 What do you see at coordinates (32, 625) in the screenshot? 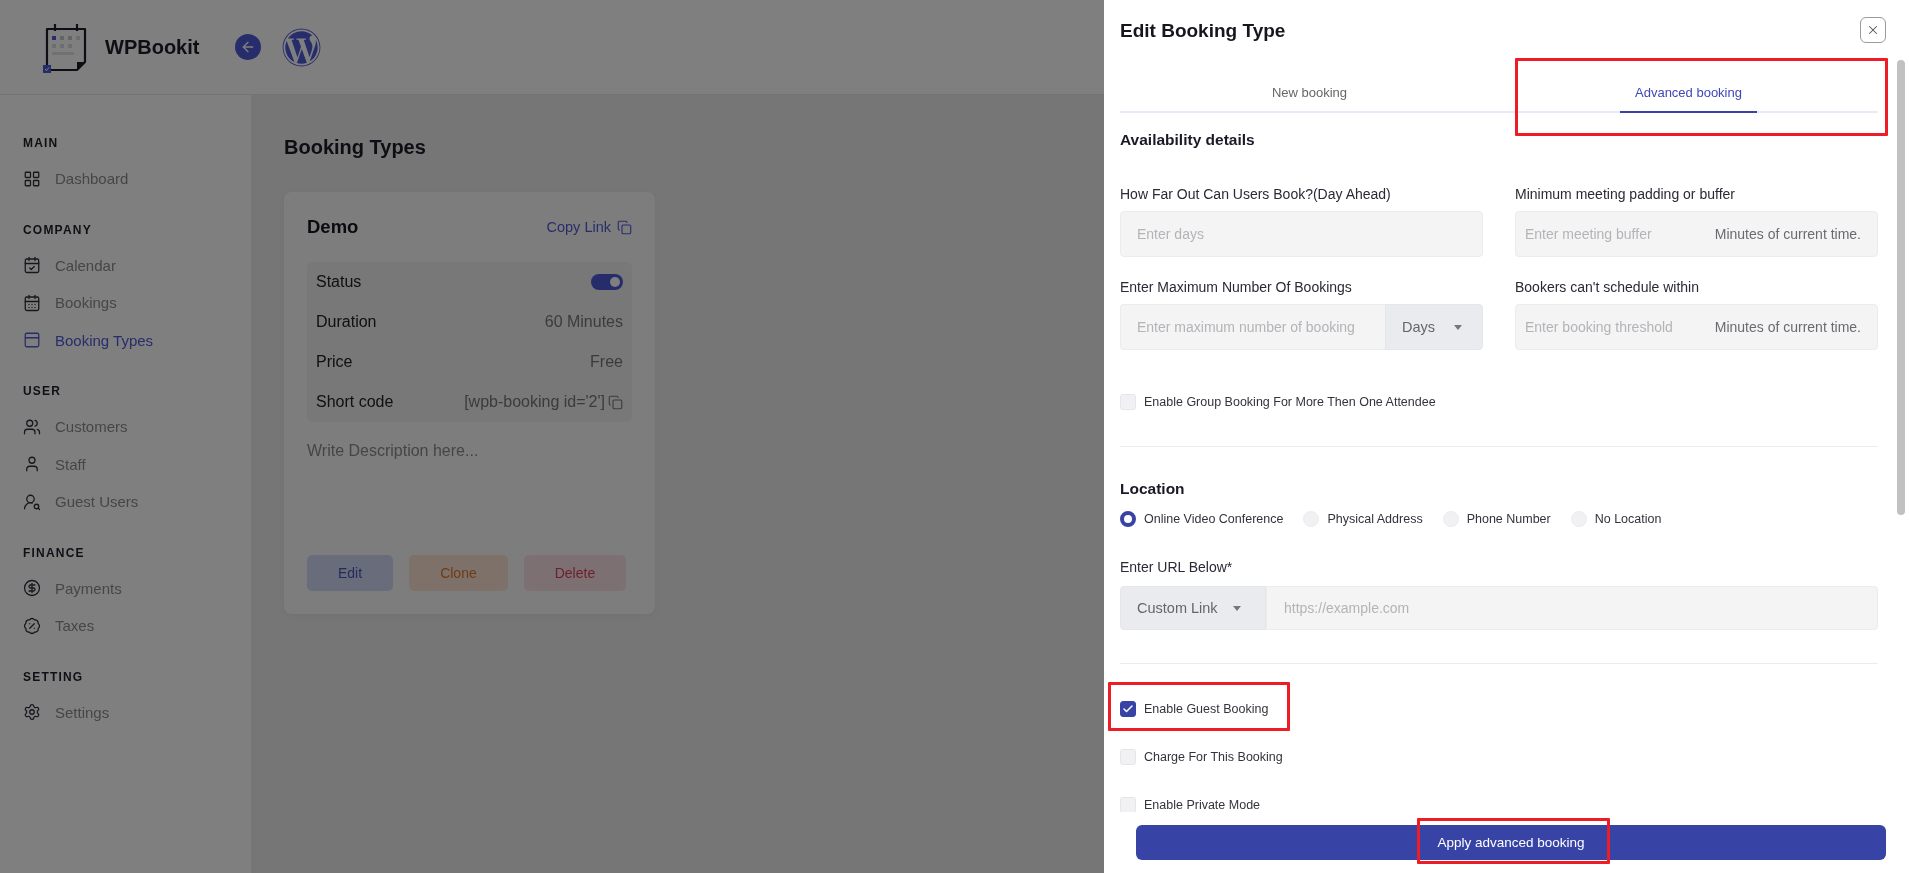
I see `percent-badge-icon` at bounding box center [32, 625].